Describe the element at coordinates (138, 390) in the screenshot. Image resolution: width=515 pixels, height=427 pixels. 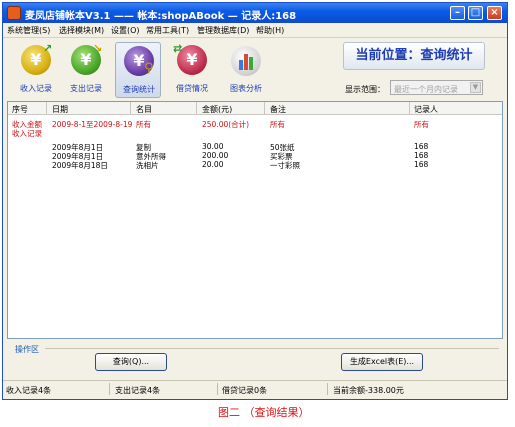
I see `status-expense: 支出记录4条` at that location.